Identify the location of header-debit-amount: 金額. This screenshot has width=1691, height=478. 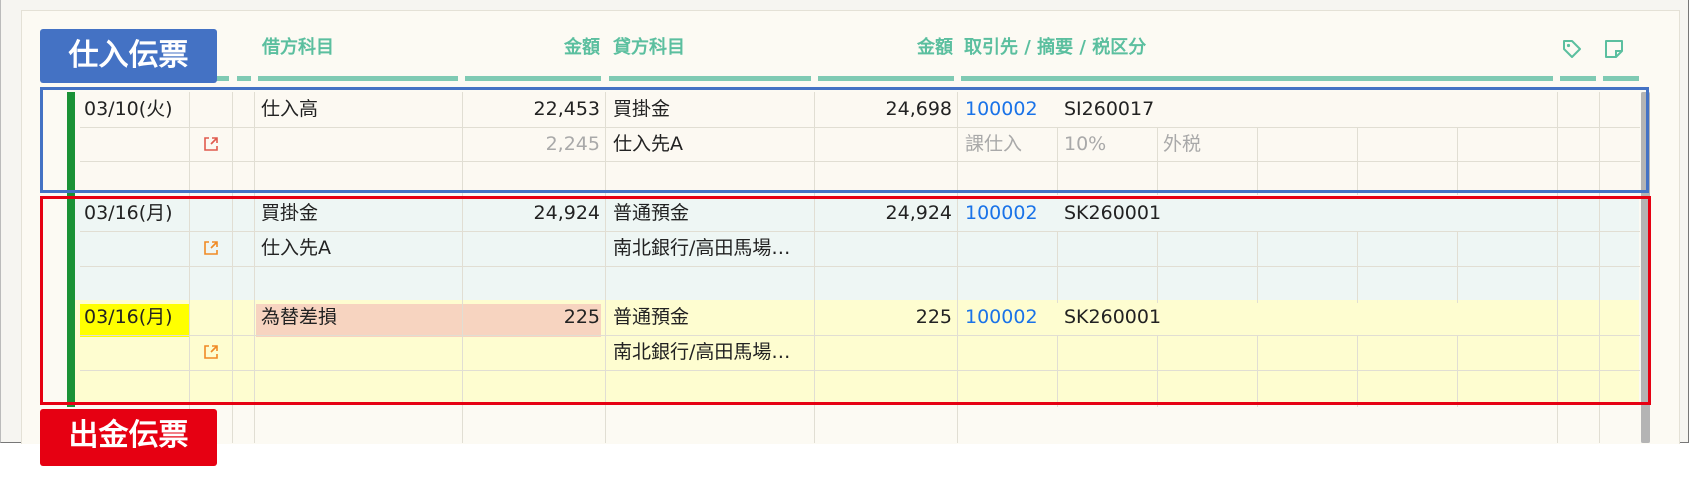
(535, 48).